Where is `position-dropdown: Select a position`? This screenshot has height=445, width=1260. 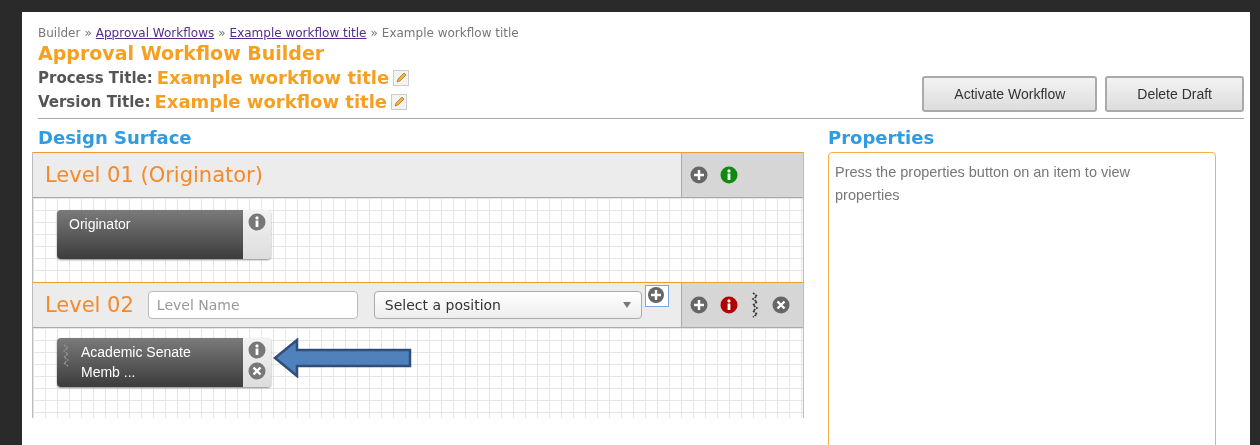 position-dropdown: Select a position is located at coordinates (507, 305).